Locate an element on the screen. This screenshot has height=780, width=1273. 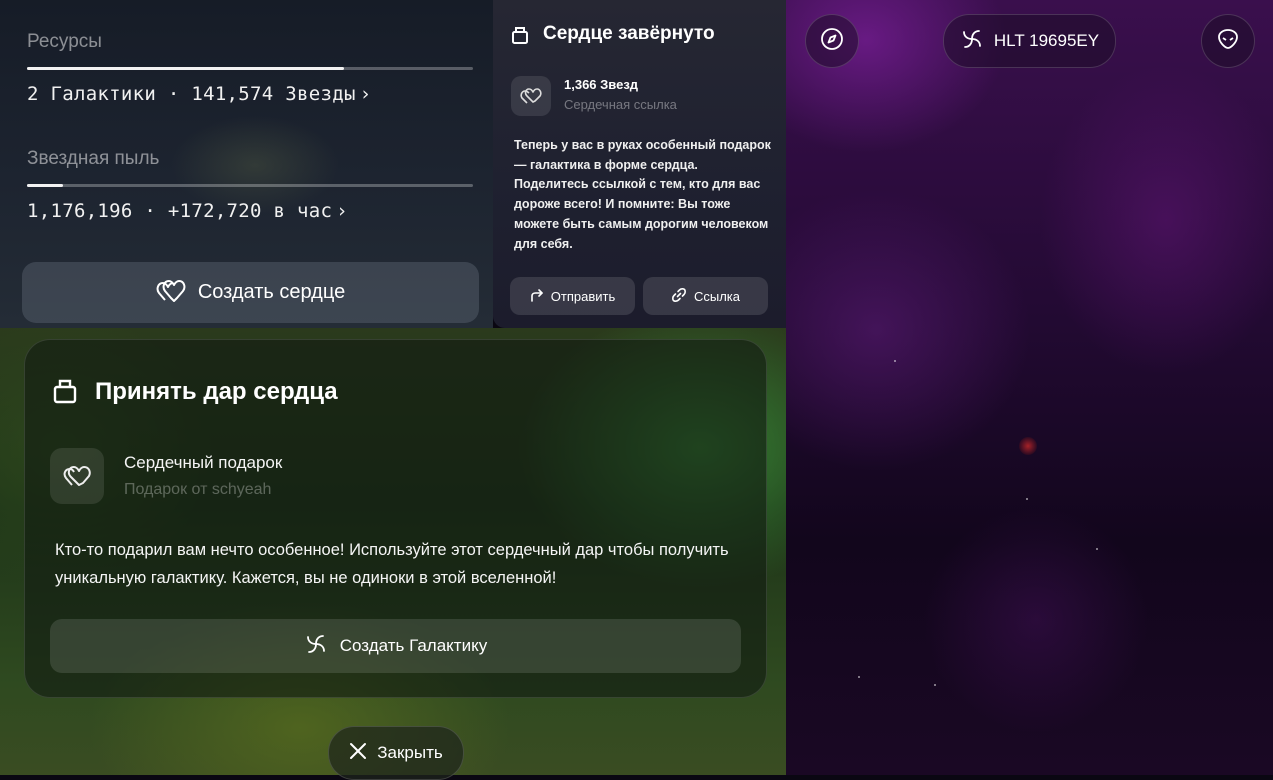
galaxies-stars-value: 2 Галактики · 141,574 Звезды is located at coordinates (191, 94).